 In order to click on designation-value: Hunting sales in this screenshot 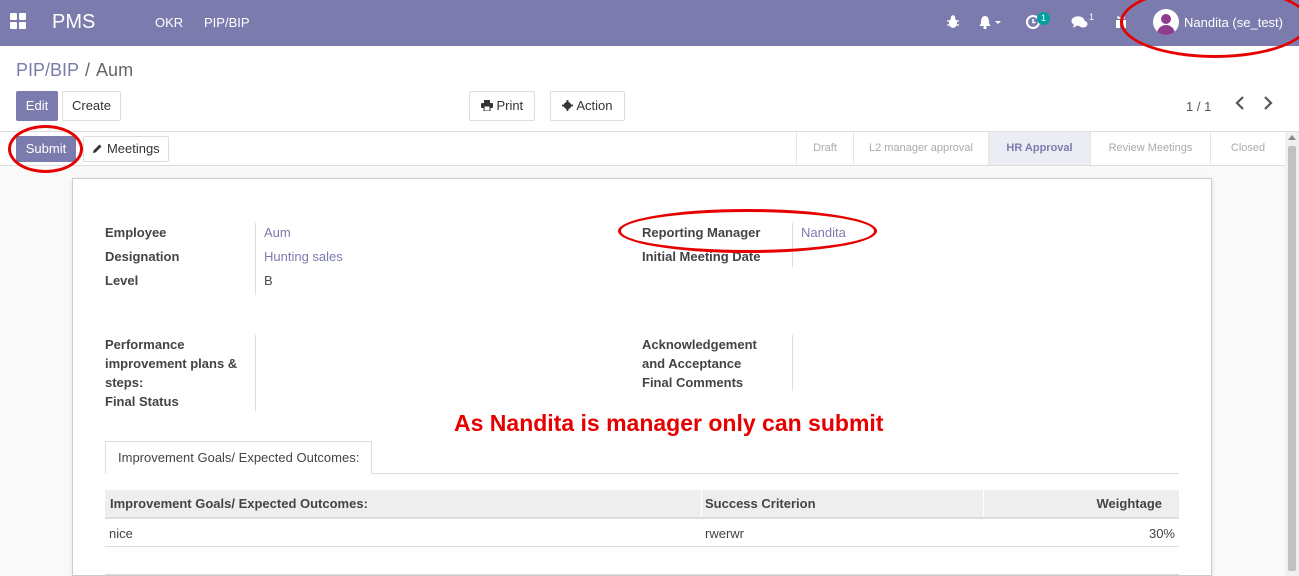, I will do `click(303, 256)`.